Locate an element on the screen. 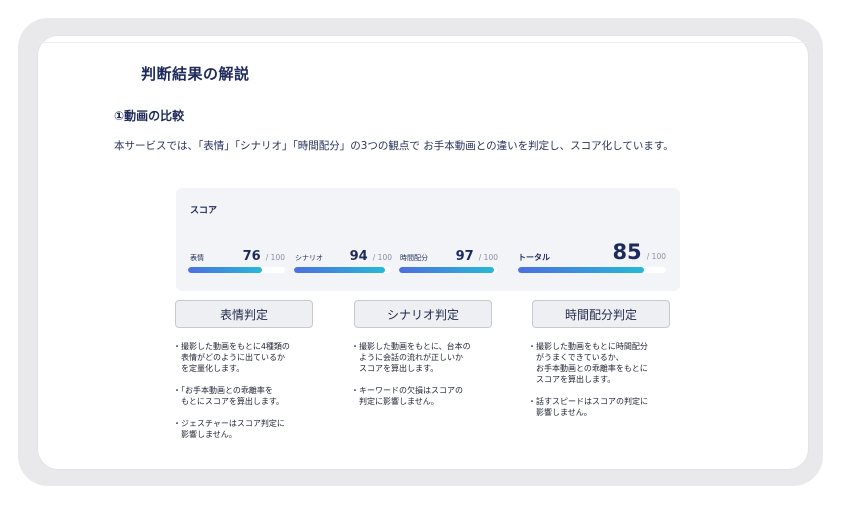 The height and width of the screenshot is (507, 843). total-max: / 100 is located at coordinates (656, 256).